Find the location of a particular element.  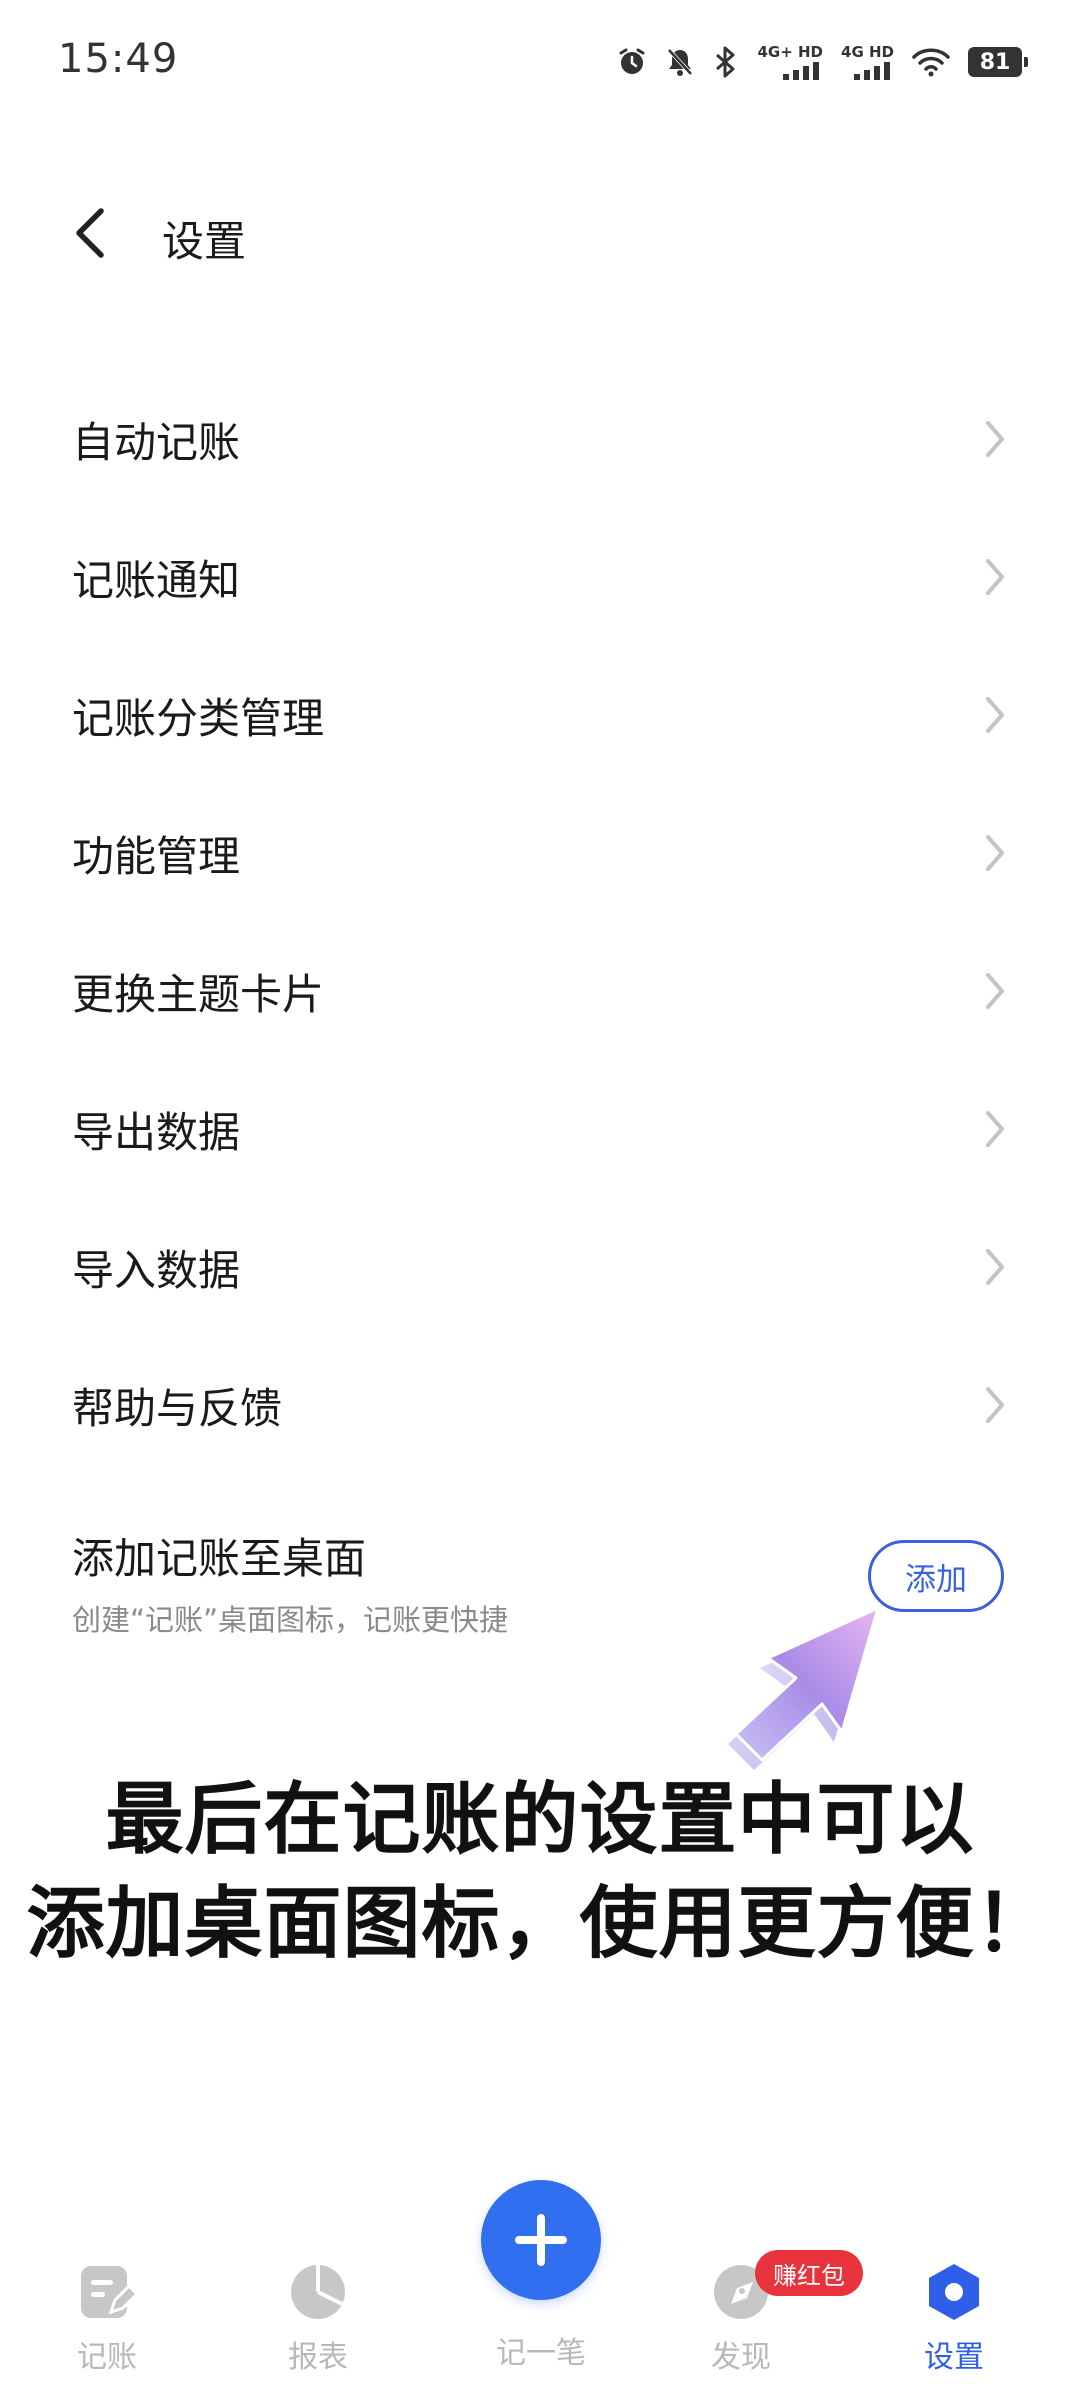

nav-label: 设置 is located at coordinates (954, 2357).